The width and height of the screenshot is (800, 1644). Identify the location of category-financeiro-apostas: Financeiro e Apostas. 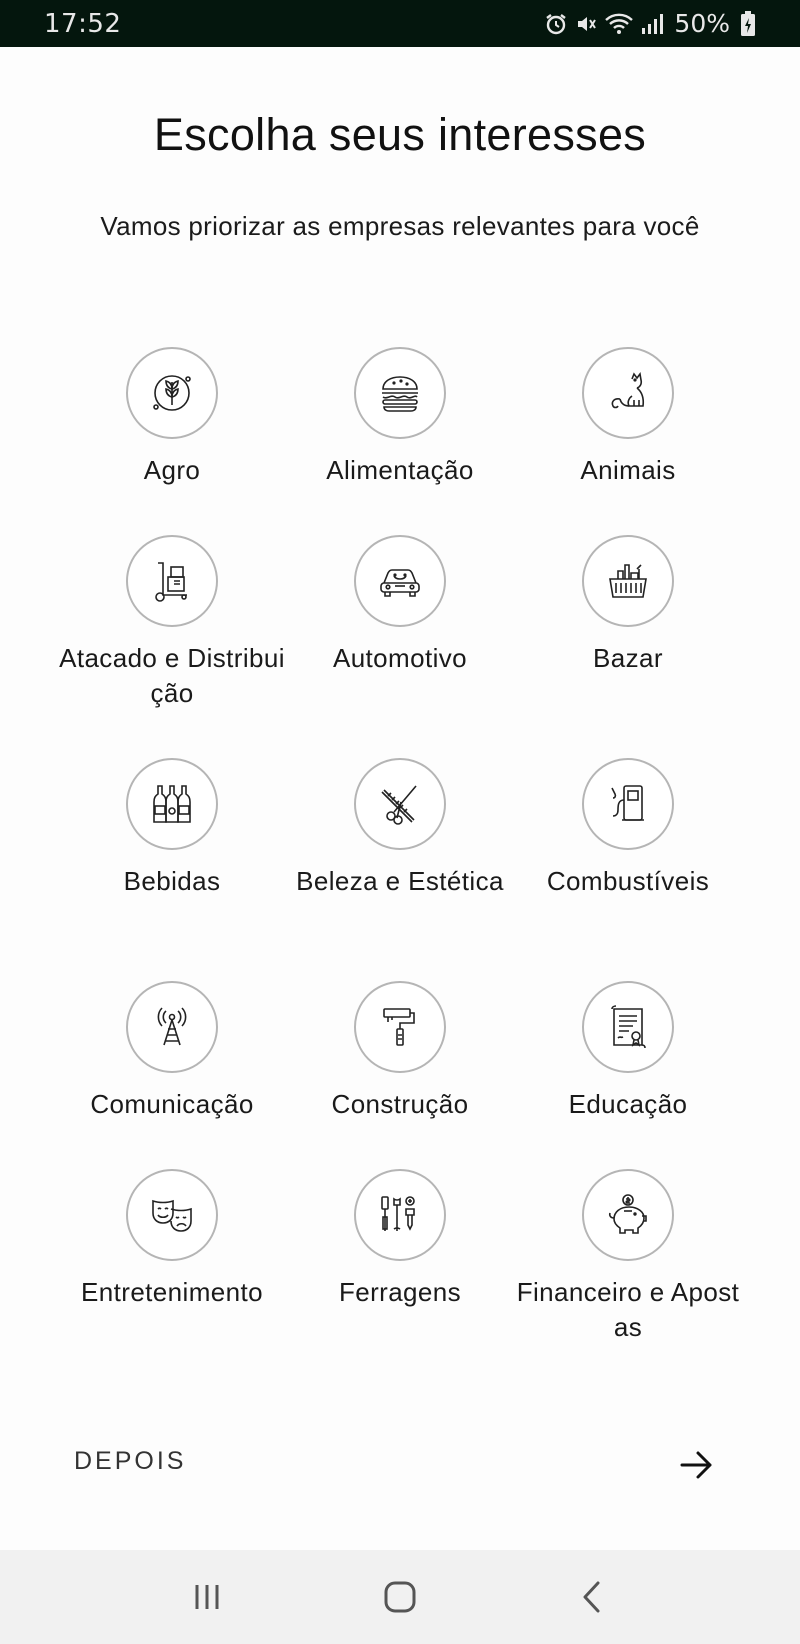
(628, 1280).